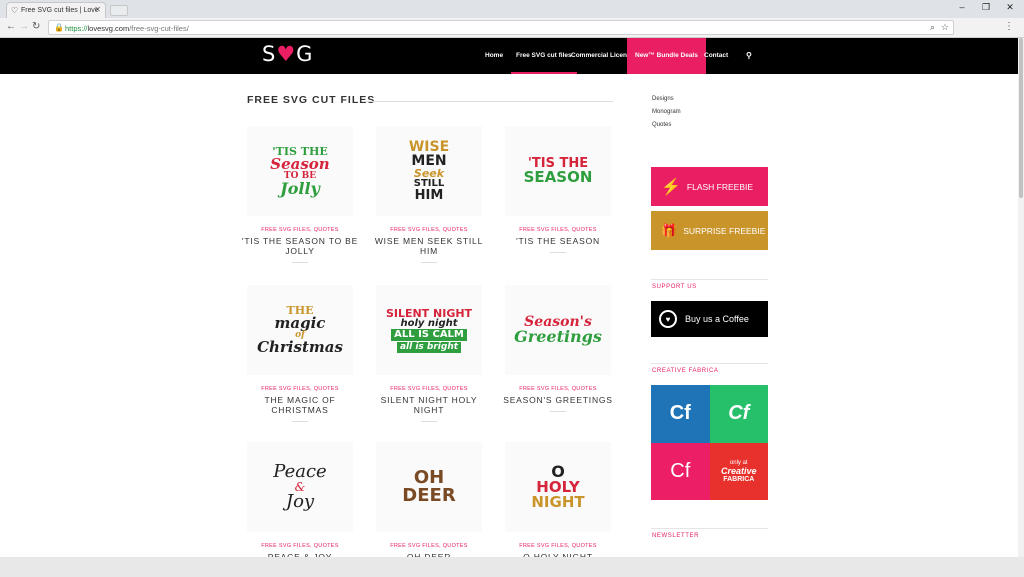 The height and width of the screenshot is (577, 1024). I want to click on close-tab-icon: ✕, so click(97, 9).